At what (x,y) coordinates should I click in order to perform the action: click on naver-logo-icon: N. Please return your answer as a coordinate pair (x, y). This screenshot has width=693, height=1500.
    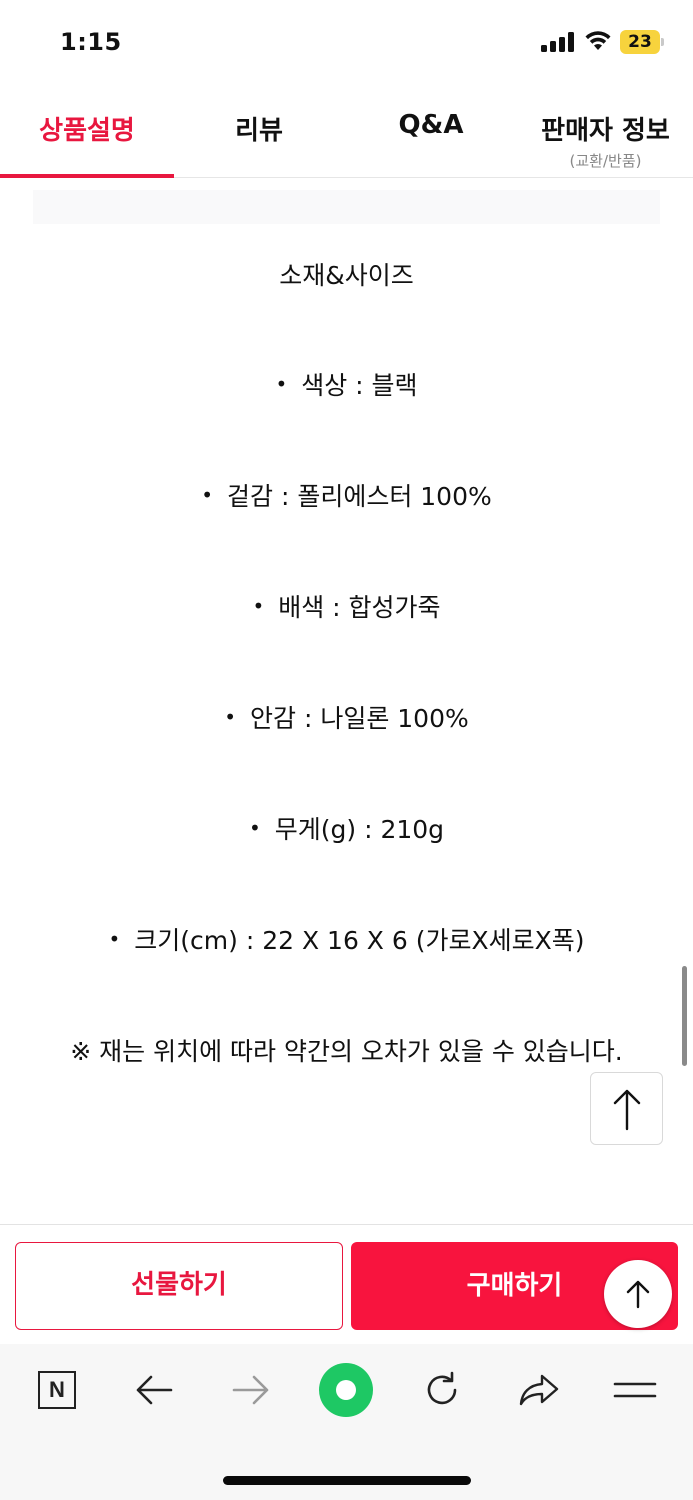
    Looking at the image, I should click on (57, 1390).